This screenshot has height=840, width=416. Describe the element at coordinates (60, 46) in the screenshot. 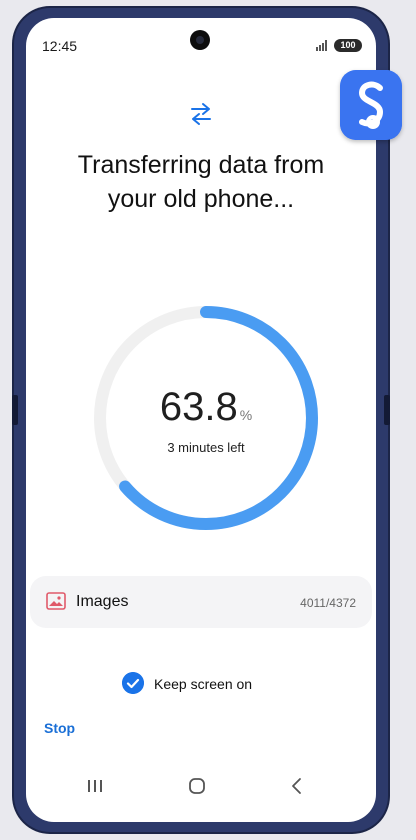

I see `status-time: 12:45` at that location.